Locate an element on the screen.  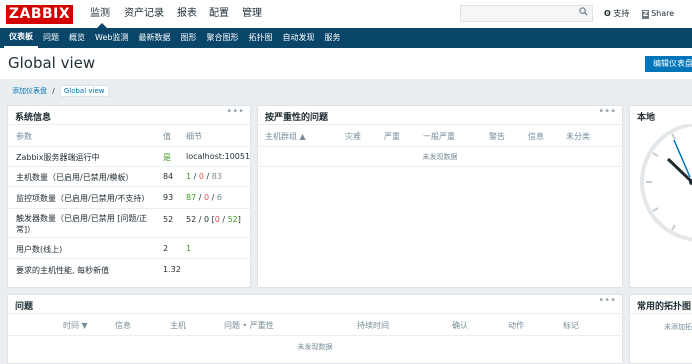
clock-widget: 本地 is located at coordinates (660, 196).